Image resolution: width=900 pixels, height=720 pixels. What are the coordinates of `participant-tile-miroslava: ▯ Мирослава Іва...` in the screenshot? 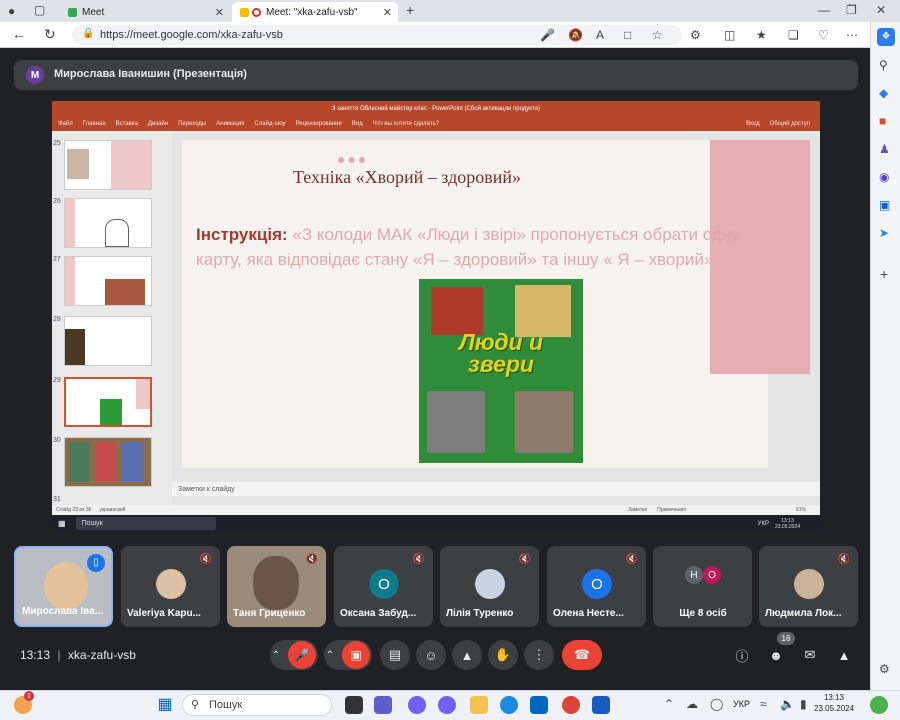 It's located at (63, 586).